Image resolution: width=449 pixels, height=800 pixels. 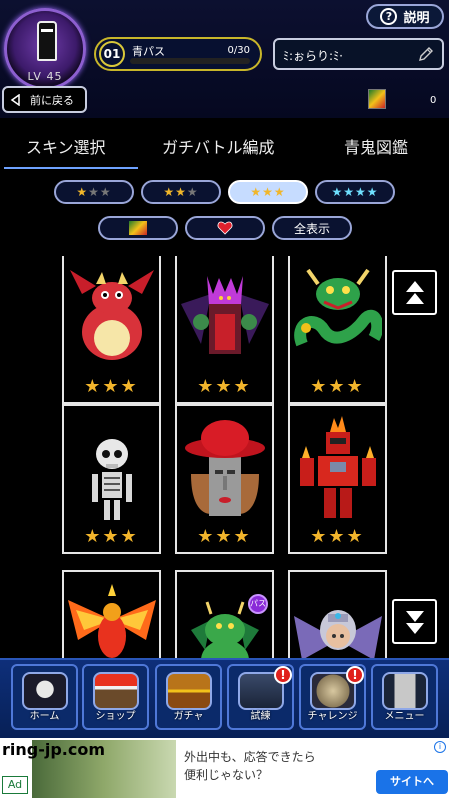 I want to click on green-dragon-baby-art, so click(x=225, y=629).